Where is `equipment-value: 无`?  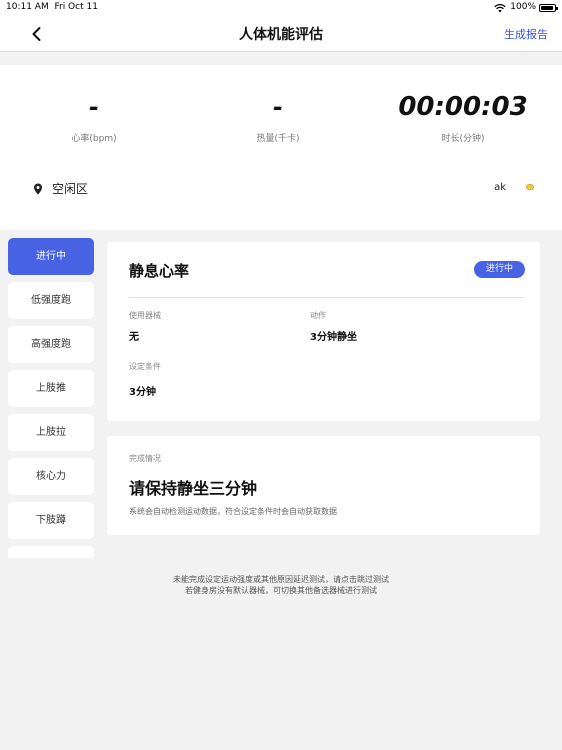 equipment-value: 无 is located at coordinates (134, 337).